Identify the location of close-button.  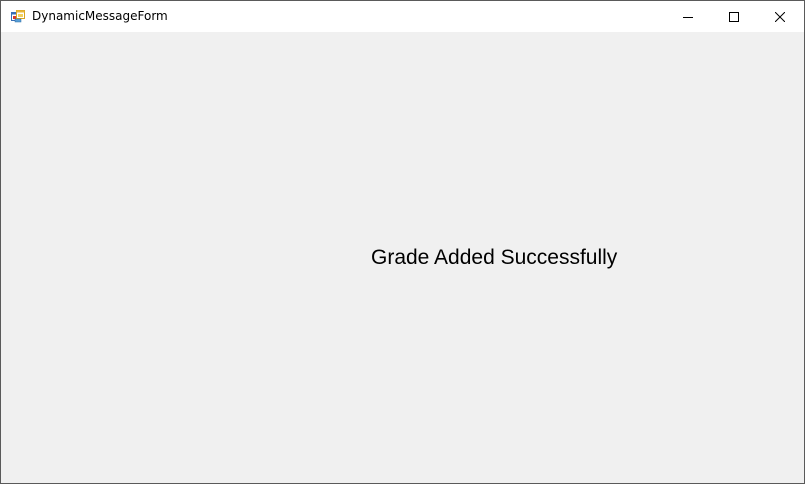
(780, 16).